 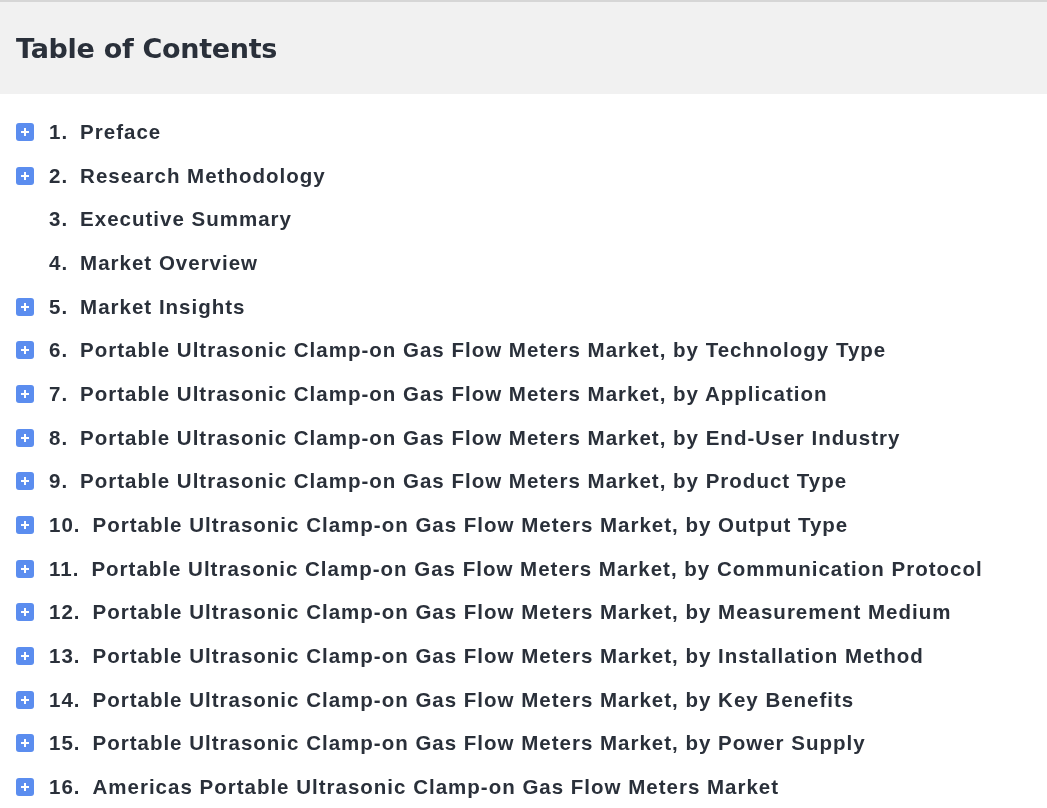 What do you see at coordinates (59, 219) in the screenshot?
I see `item-number: 3.` at bounding box center [59, 219].